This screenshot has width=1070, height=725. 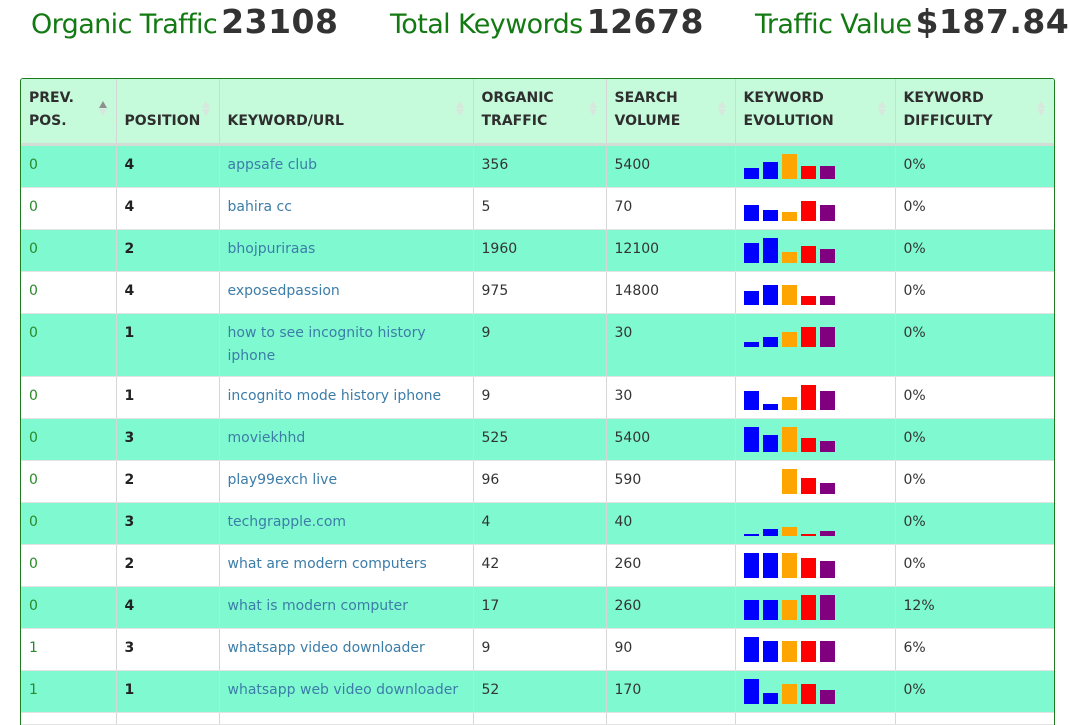 What do you see at coordinates (537, 691) in the screenshot?
I see `table-row: 1 1 whatsapp web video downloader 52 170 0%` at bounding box center [537, 691].